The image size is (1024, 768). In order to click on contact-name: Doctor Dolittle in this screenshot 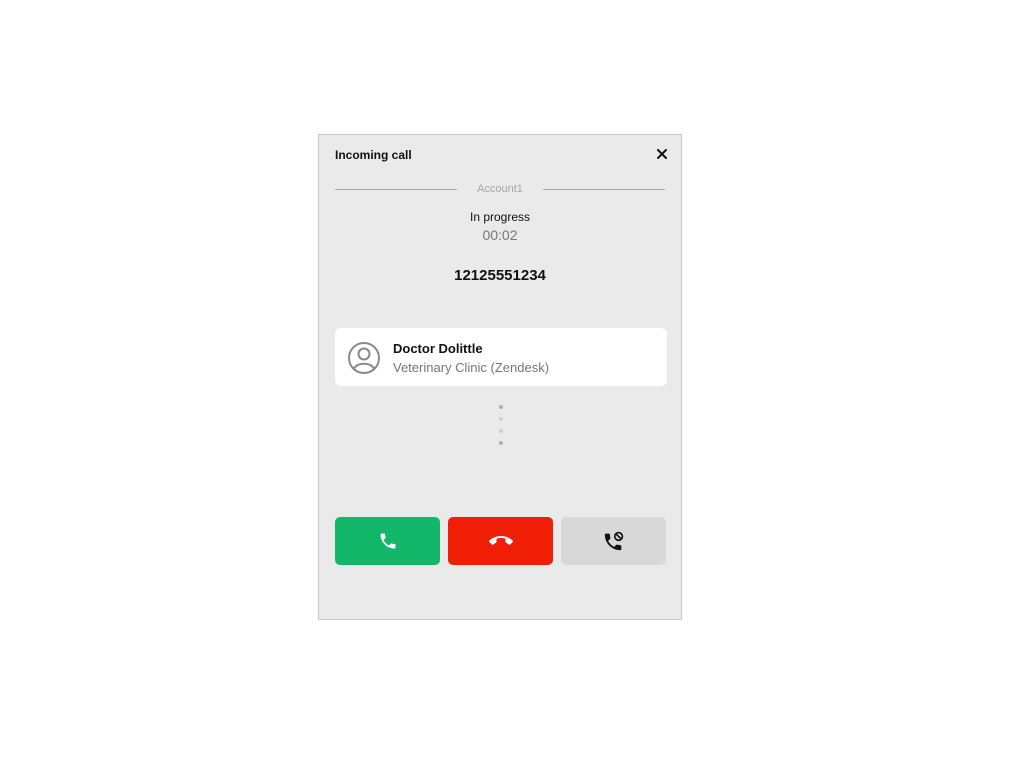, I will do `click(438, 348)`.